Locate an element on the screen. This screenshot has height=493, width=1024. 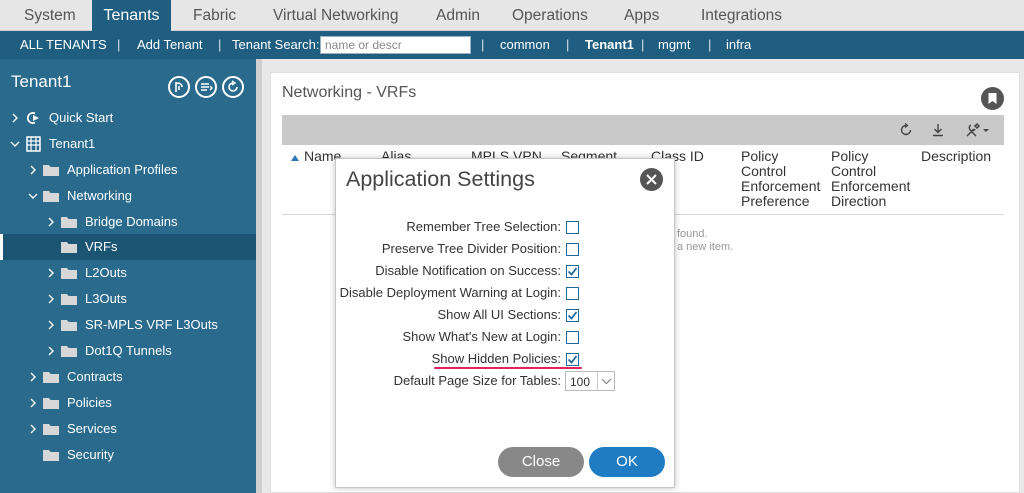
tree-item-services: Services is located at coordinates (128, 429).